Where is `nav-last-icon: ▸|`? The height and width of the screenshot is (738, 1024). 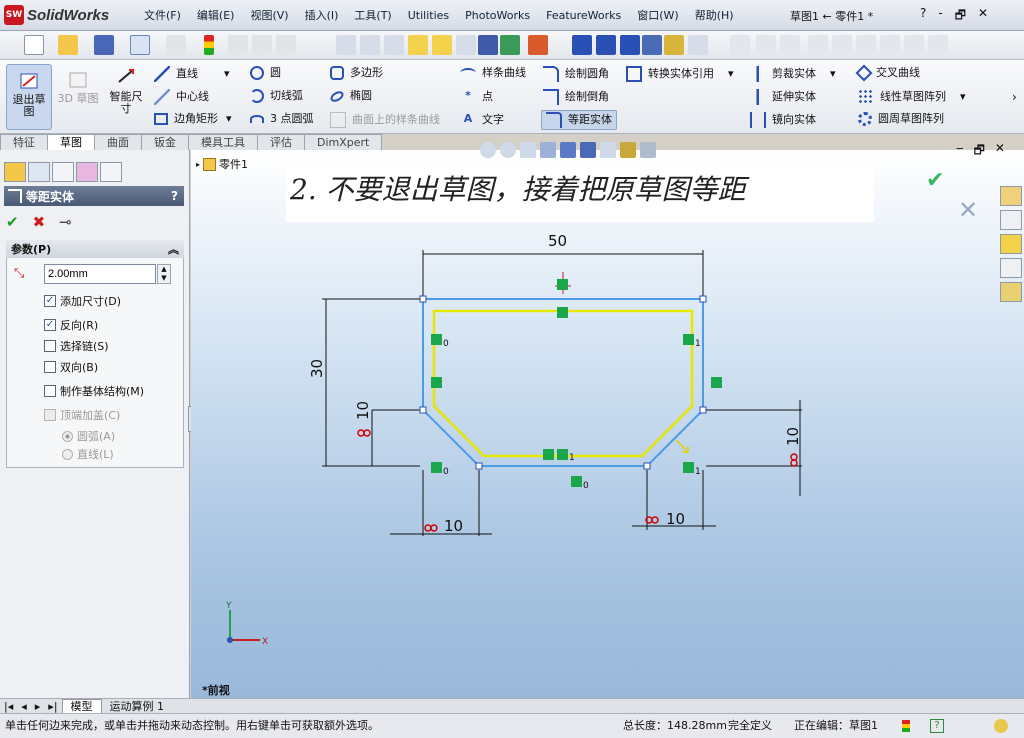
nav-last-icon: ▸| is located at coordinates (52, 706).